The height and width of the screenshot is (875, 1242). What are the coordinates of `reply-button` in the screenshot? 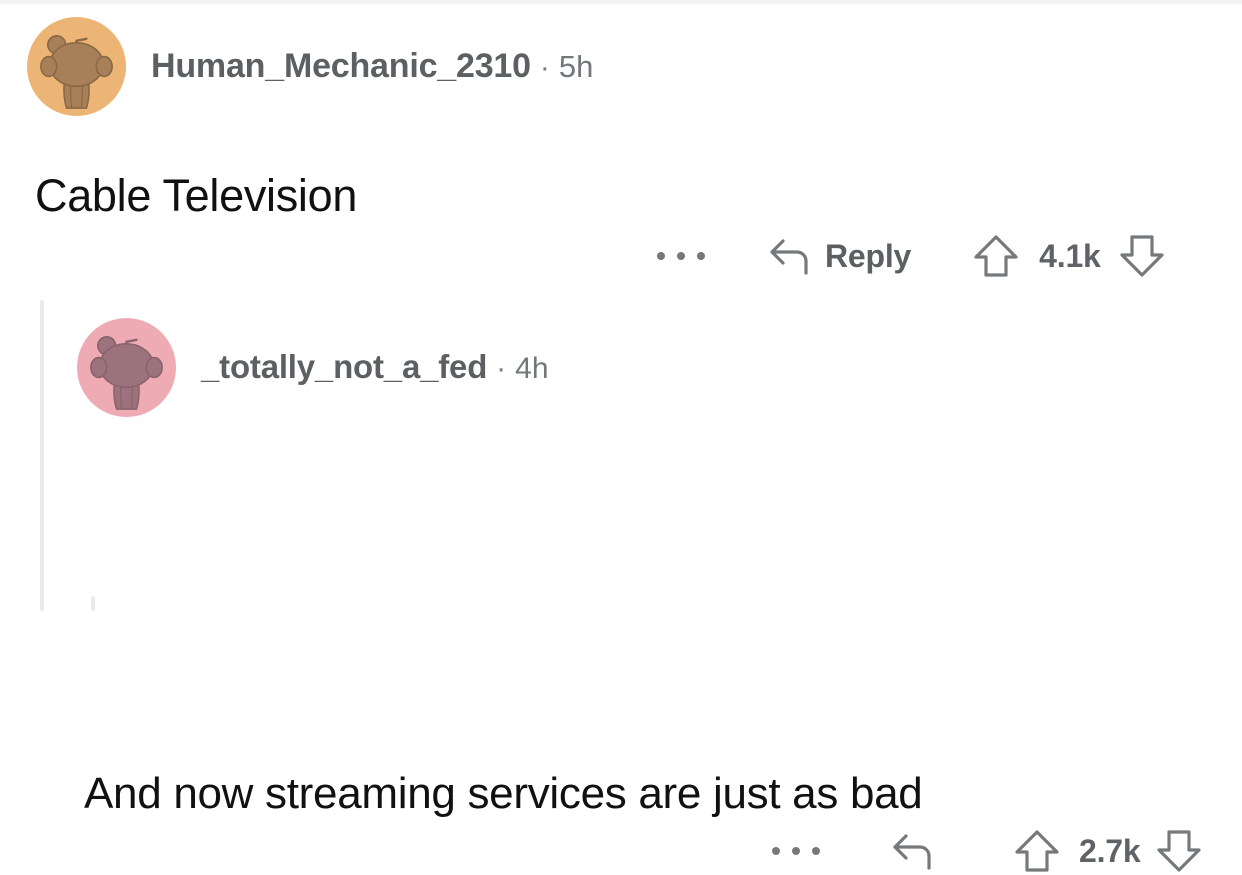 It's located at (919, 851).